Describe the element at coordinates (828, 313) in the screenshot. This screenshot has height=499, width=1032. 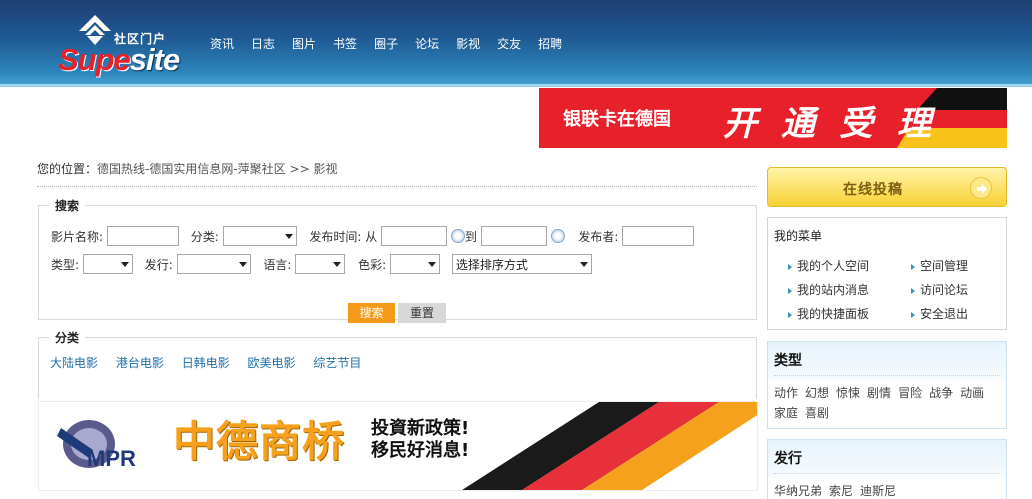
I see `menu-item-quick-panel: 我的快捷面板` at that location.